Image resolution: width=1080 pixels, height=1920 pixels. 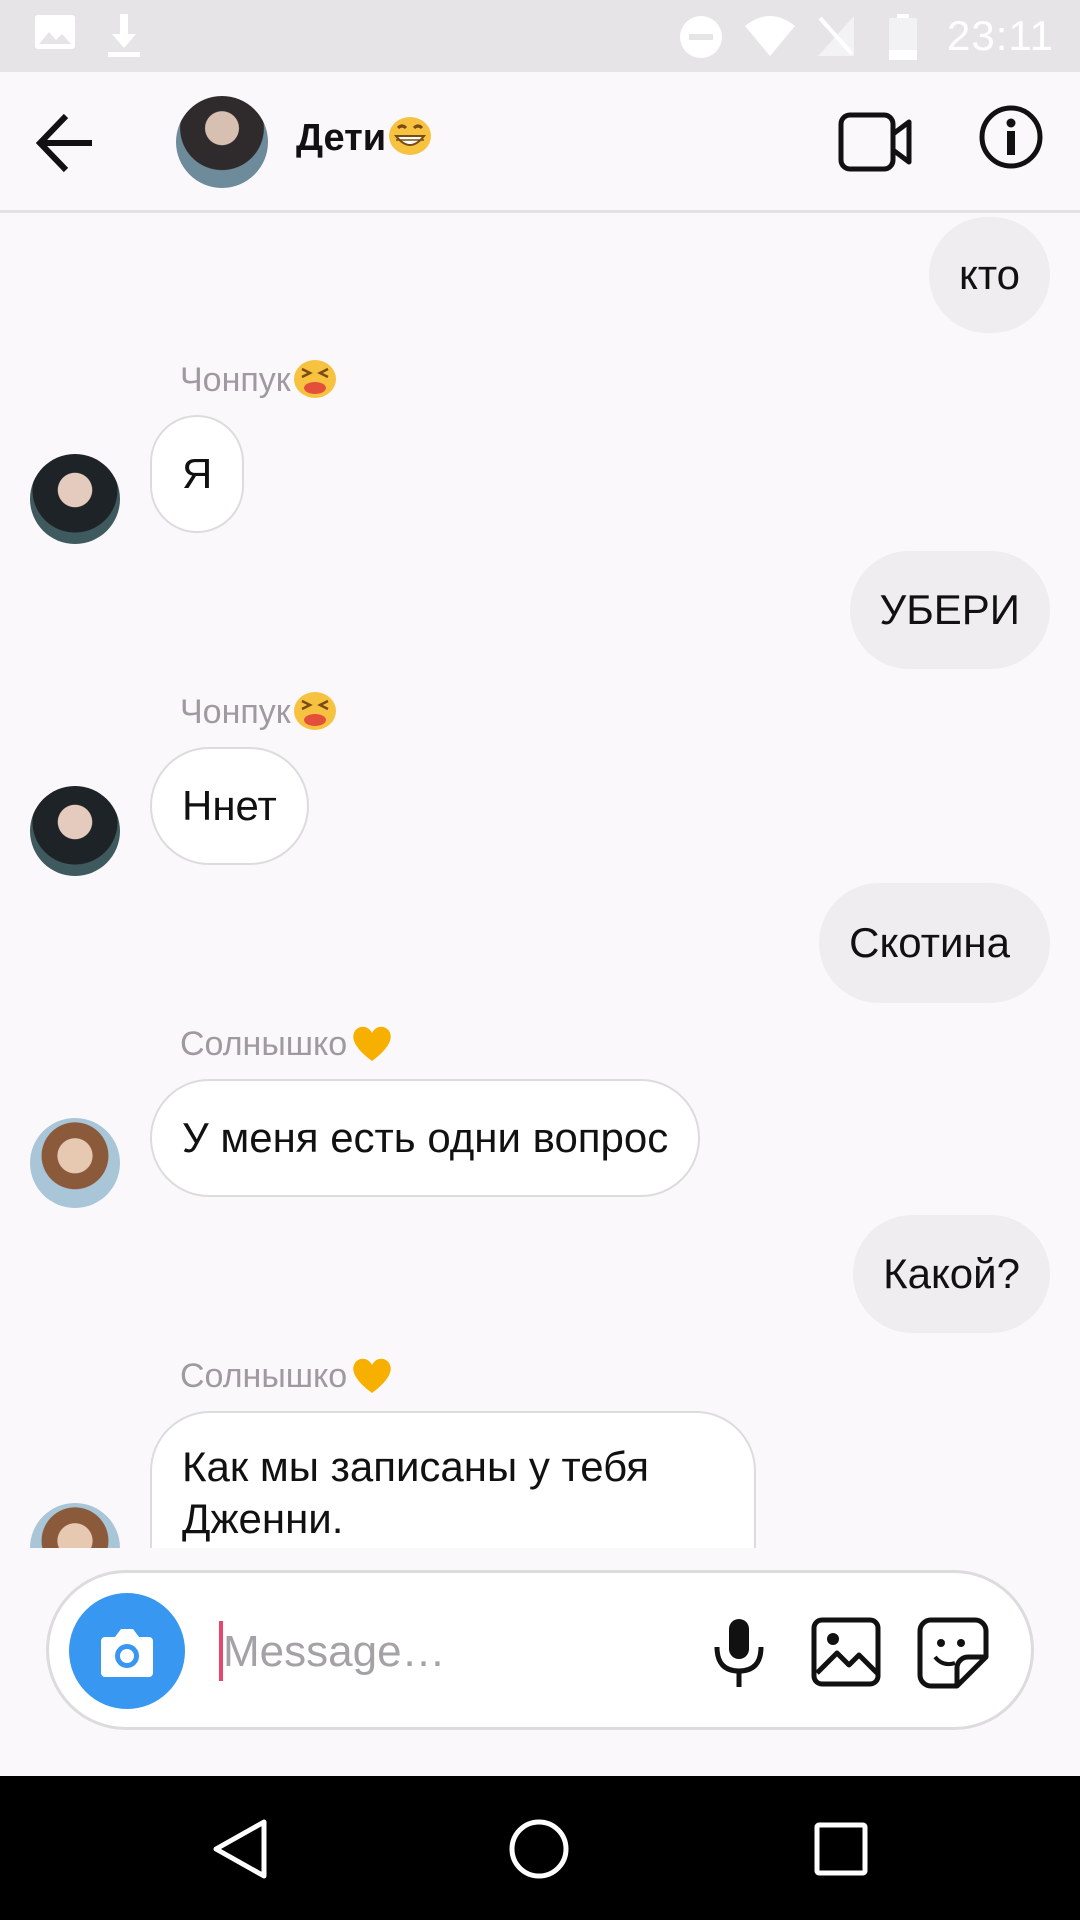 What do you see at coordinates (433, 1652) in the screenshot?
I see `message-input` at bounding box center [433, 1652].